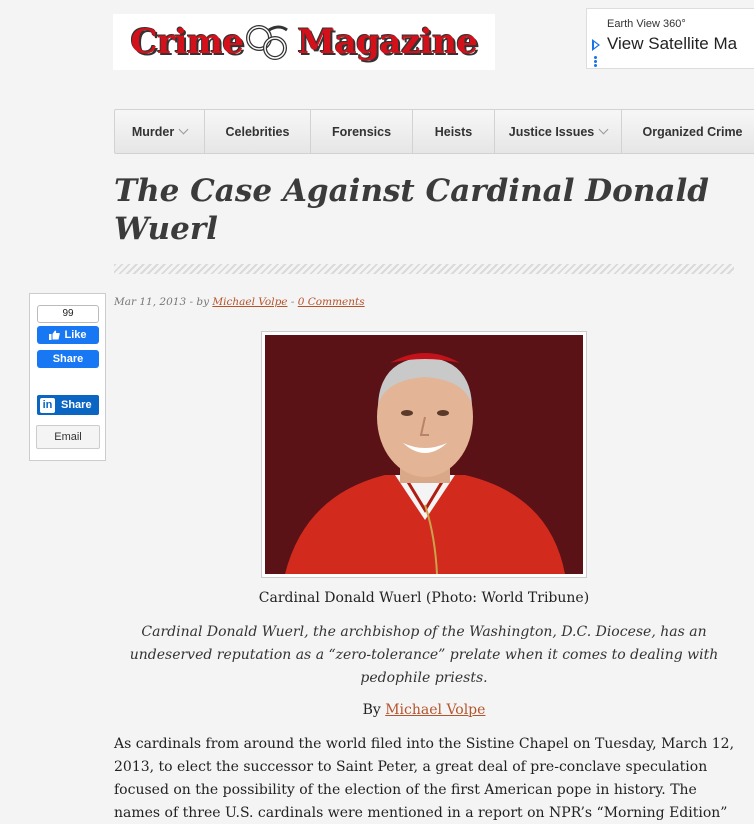 This screenshot has width=754, height=824. Describe the element at coordinates (331, 302) in the screenshot. I see `comments-link: 0 Comments` at that location.